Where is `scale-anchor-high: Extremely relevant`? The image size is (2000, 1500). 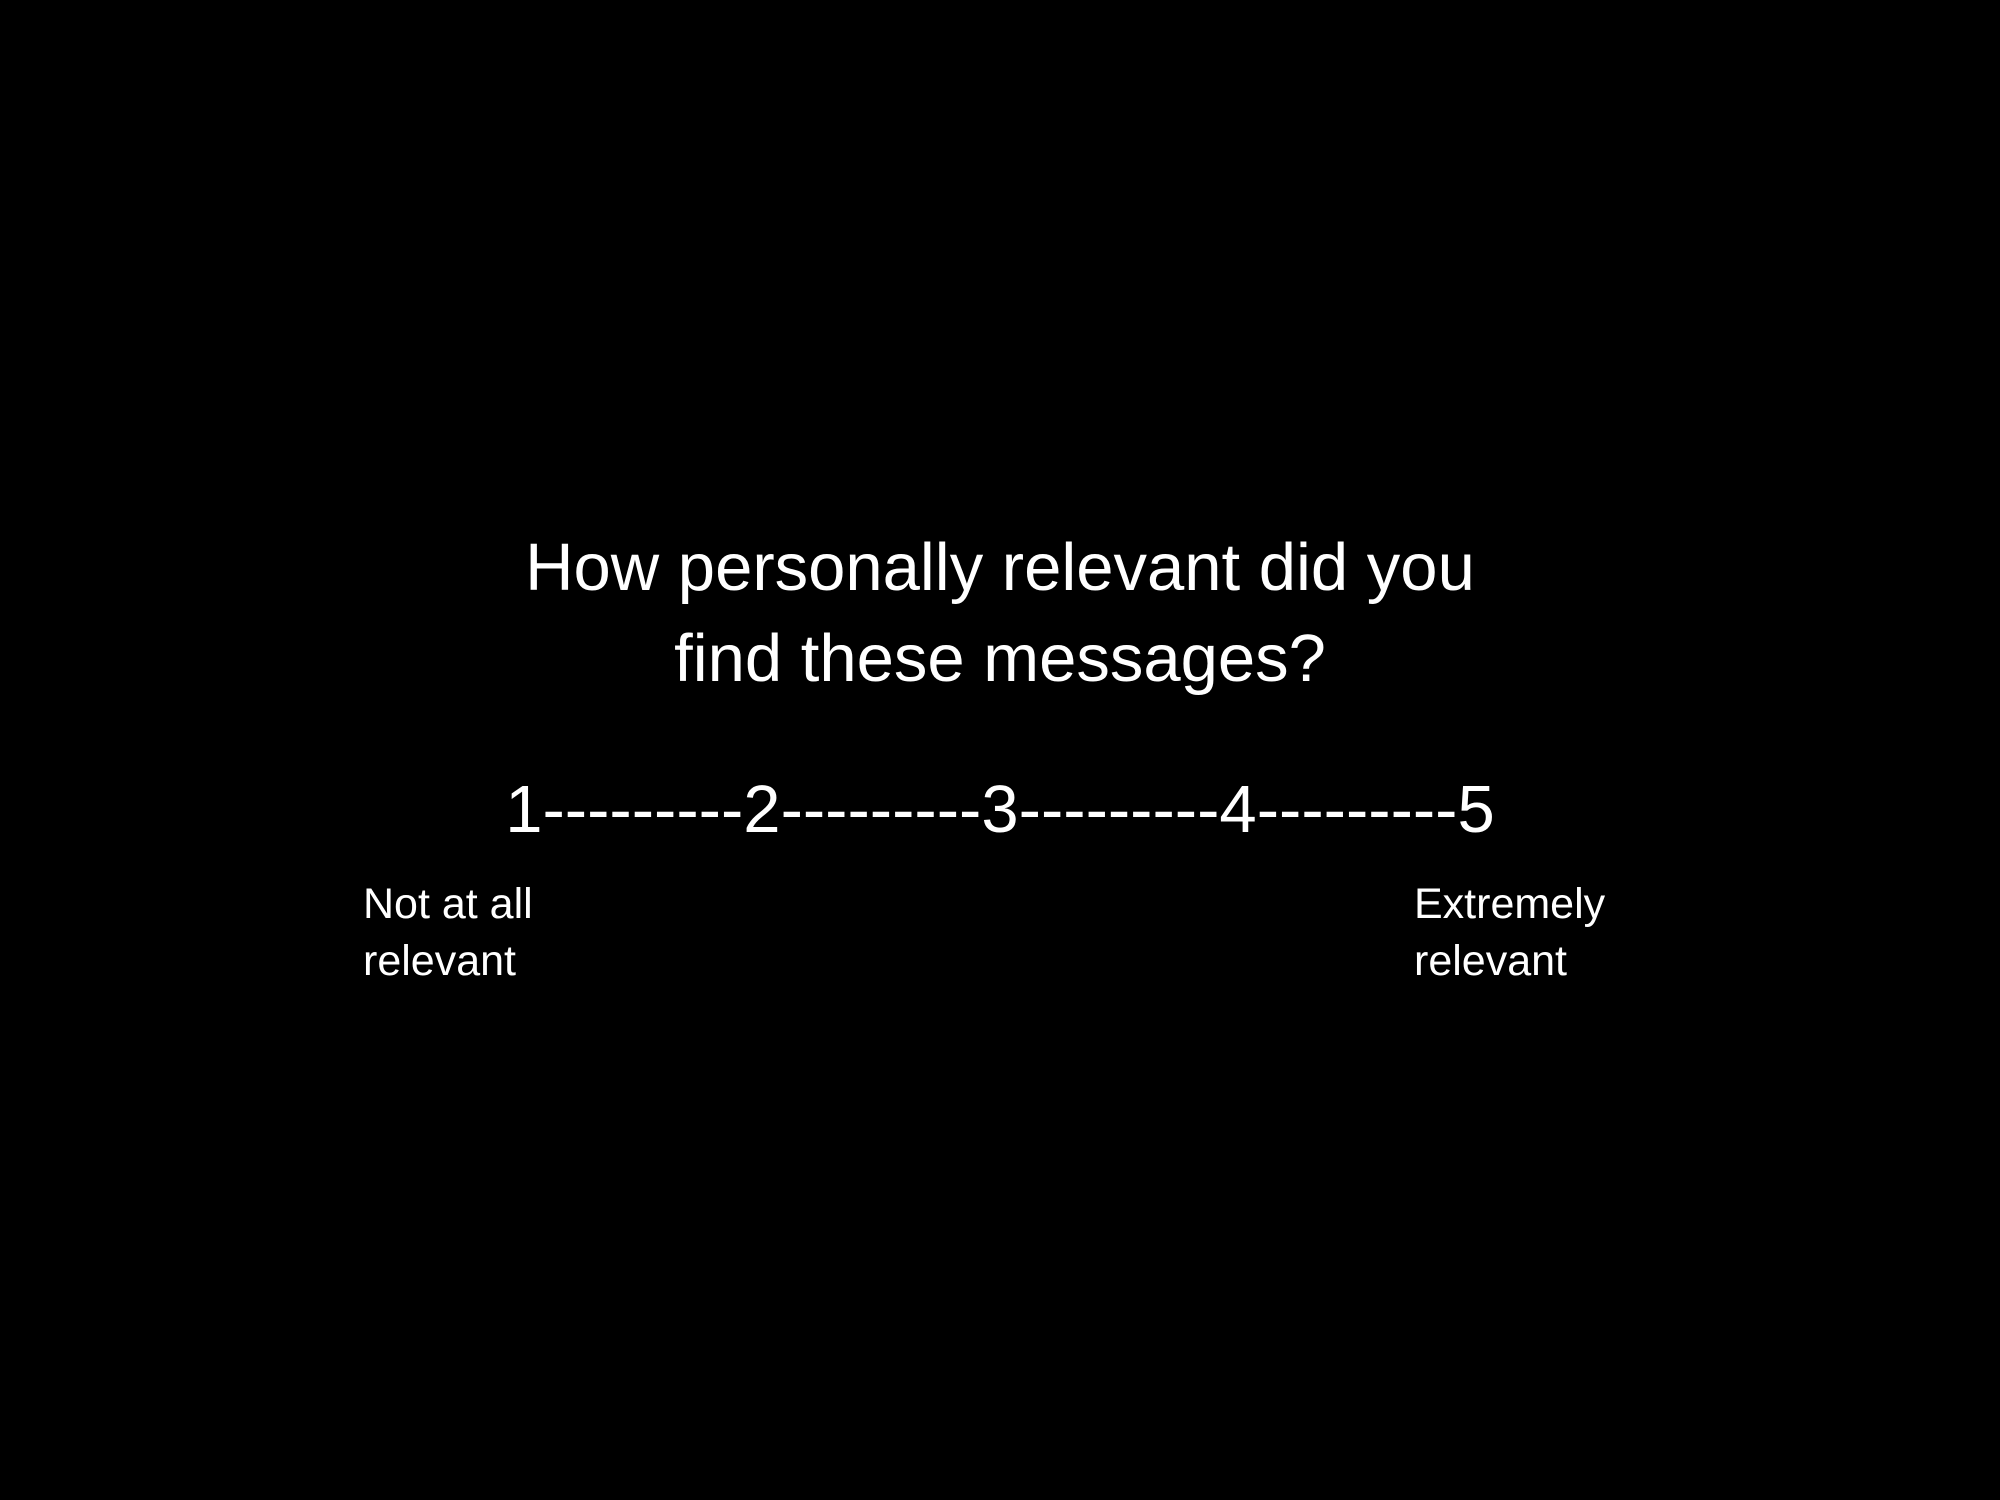
scale-anchor-high: Extremely relevant is located at coordinates (1509, 933).